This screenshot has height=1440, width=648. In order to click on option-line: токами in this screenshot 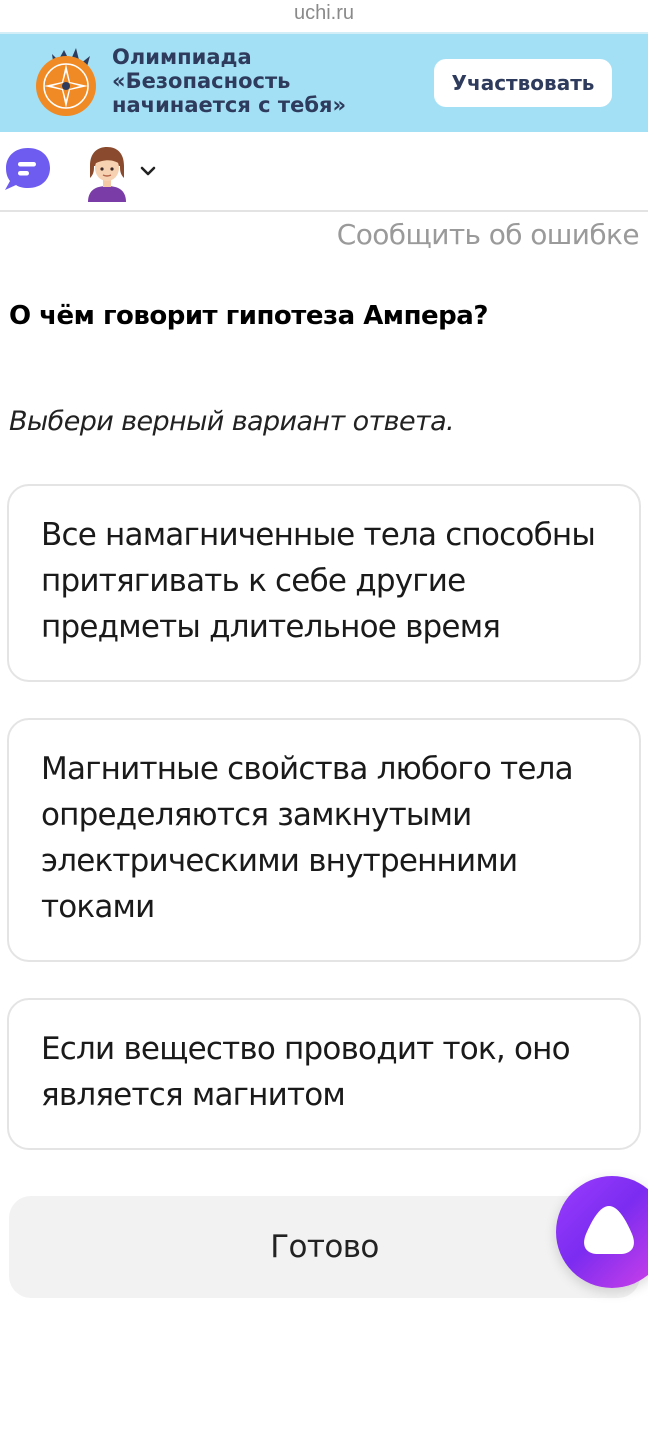, I will do `click(98, 907)`.